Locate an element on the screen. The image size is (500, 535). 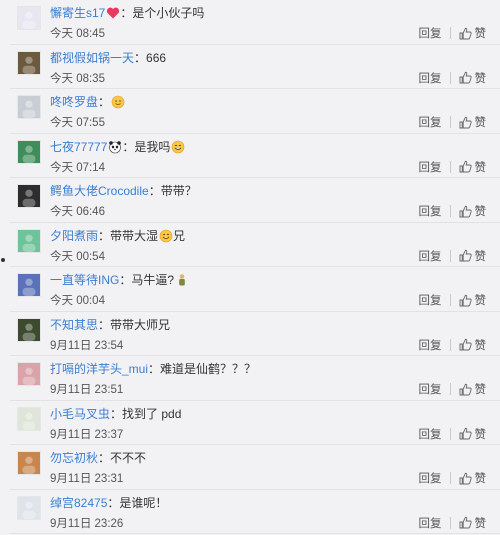
comment-line: 鳄鱼大佬Crocodile：带带？ is located at coordinates (123, 191).